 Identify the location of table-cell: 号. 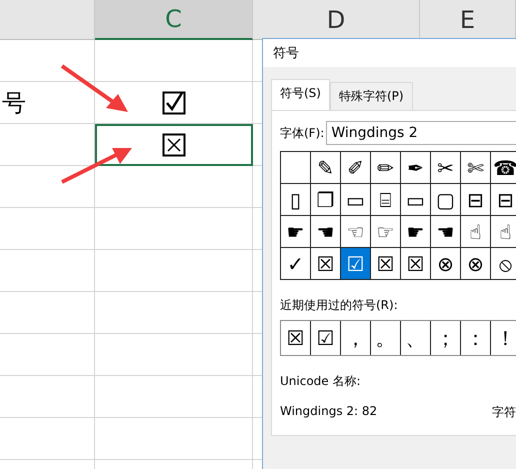
(47, 103).